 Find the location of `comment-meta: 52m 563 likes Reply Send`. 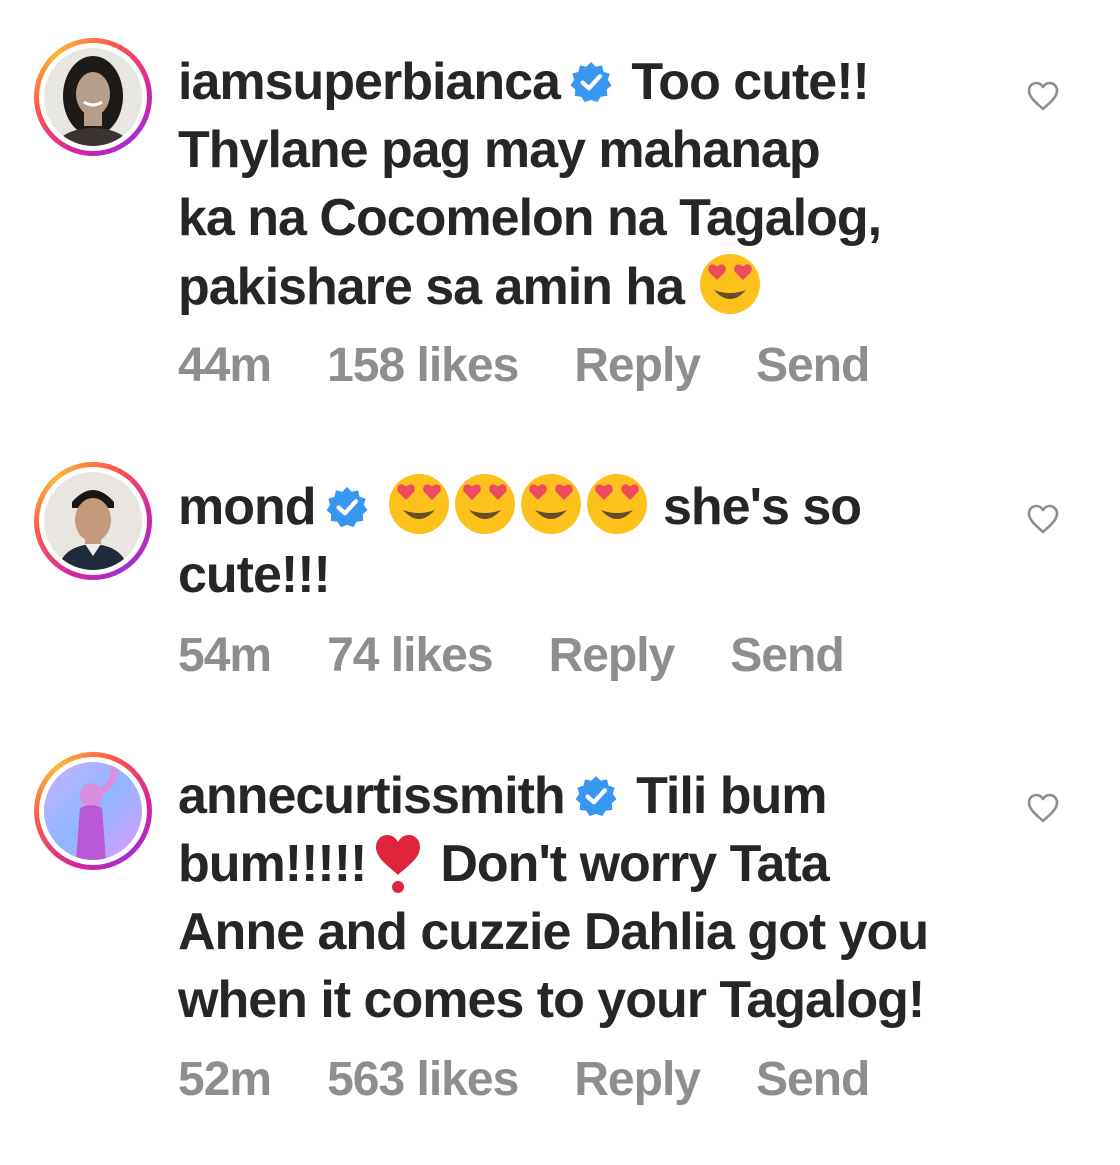

comment-meta: 52m 563 likes Reply Send is located at coordinates (551, 1079).